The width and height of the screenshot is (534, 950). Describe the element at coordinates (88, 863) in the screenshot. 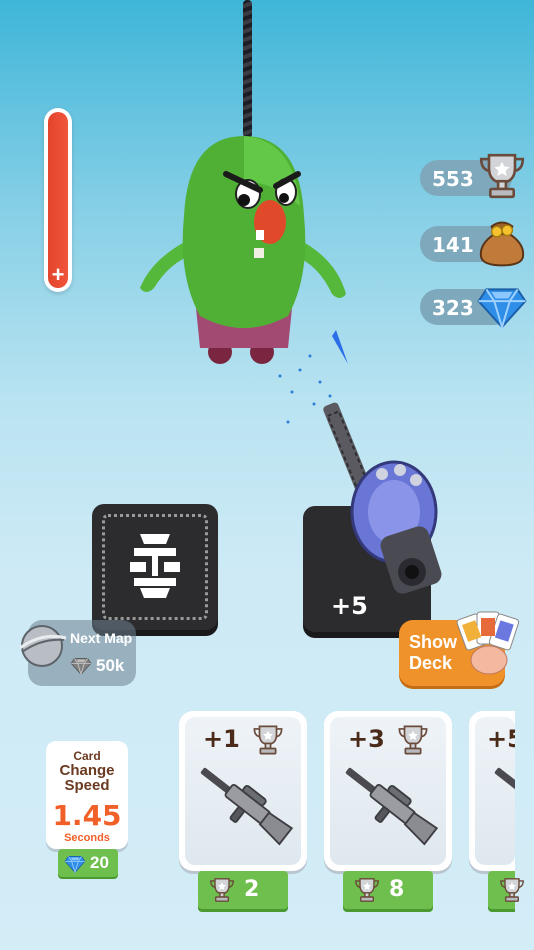

I see `speed-upgrade-button: 20` at that location.